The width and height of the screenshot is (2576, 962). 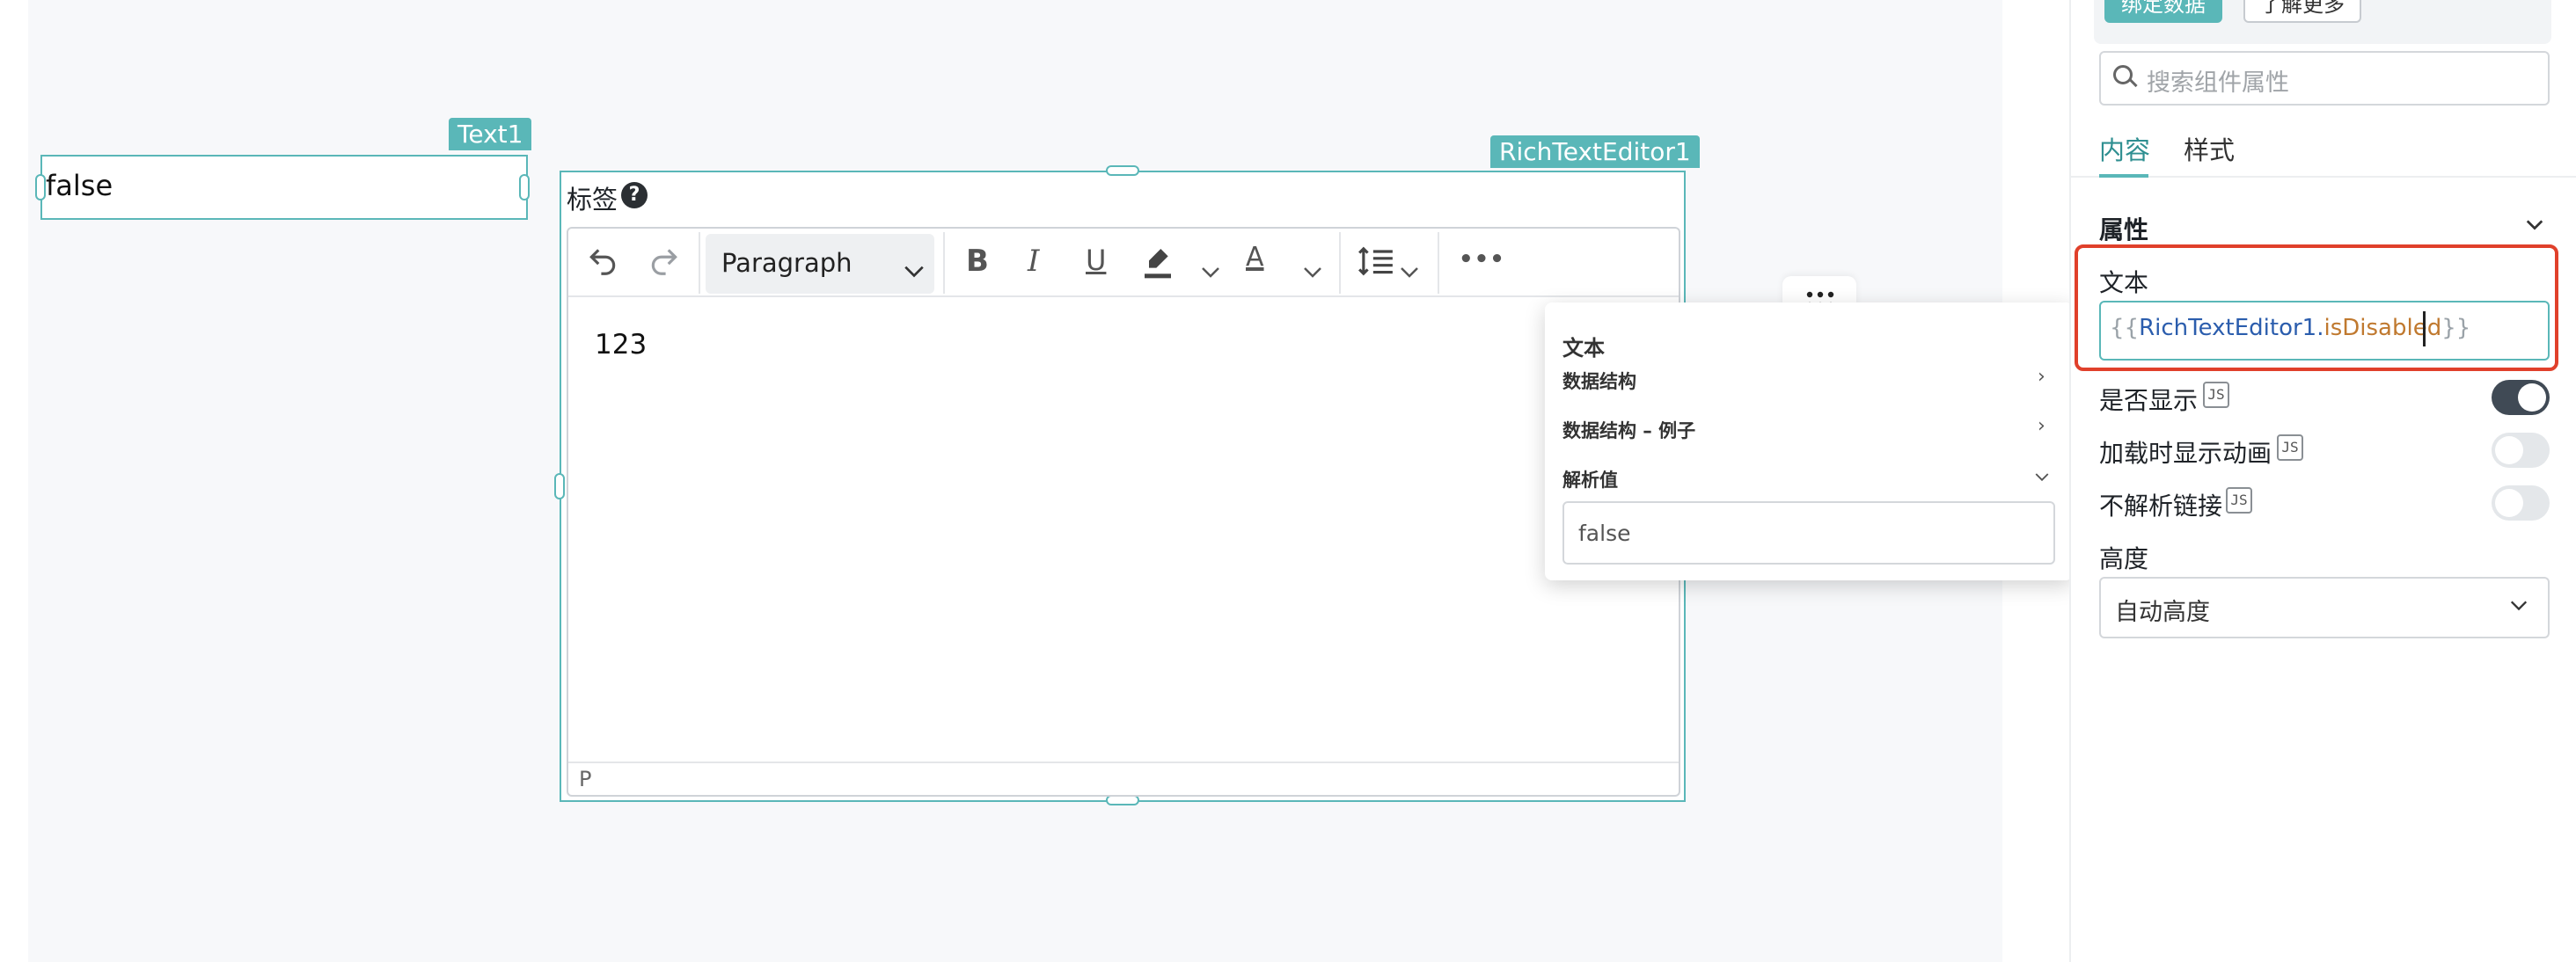 What do you see at coordinates (1033, 261) in the screenshot?
I see `italic-icon: I` at bounding box center [1033, 261].